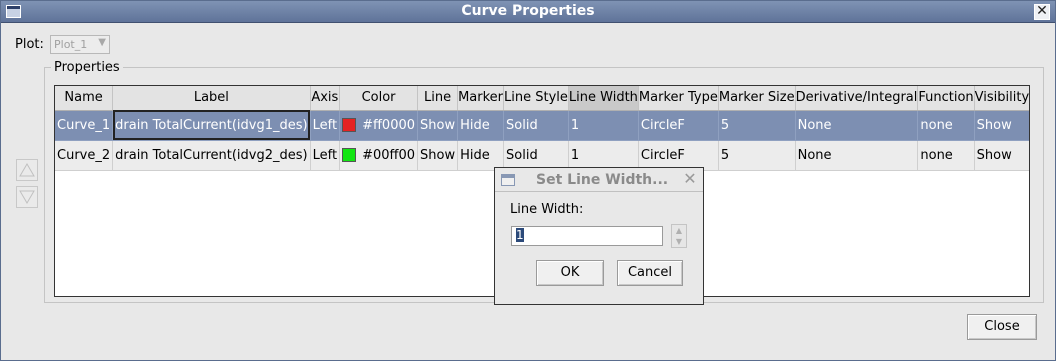  Describe the element at coordinates (536, 98) in the screenshot. I see `column-header-line-style: Line Style` at that location.